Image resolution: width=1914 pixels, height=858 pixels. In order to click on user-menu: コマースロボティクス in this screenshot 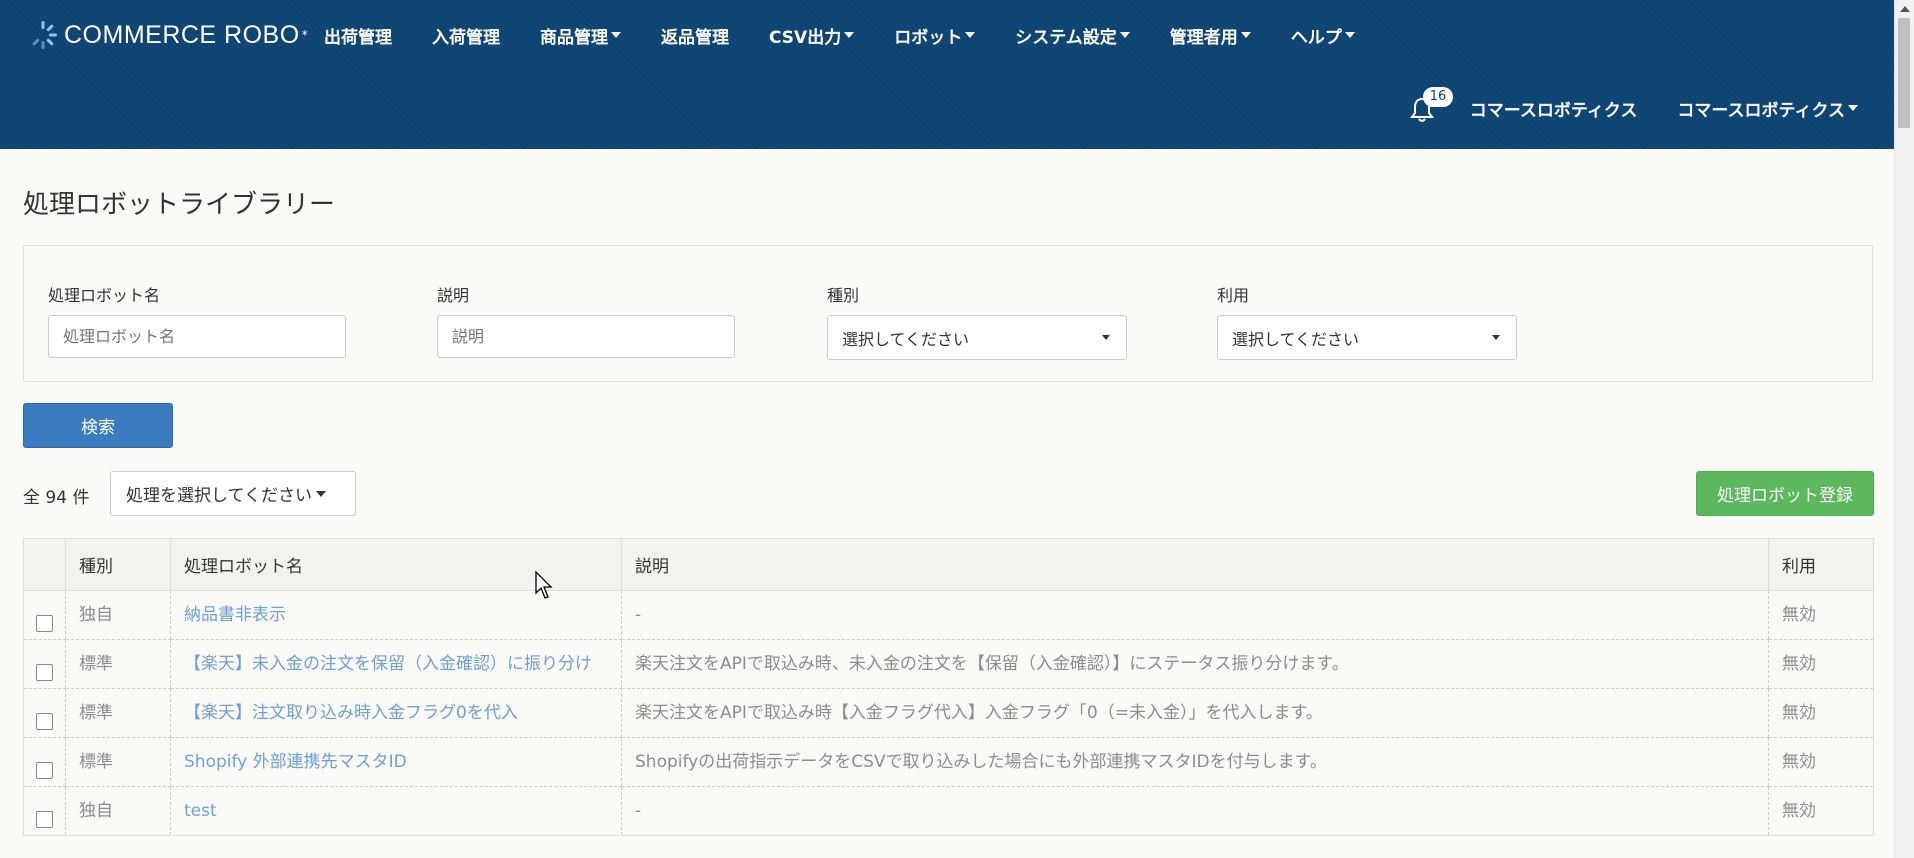, I will do `click(1767, 108)`.